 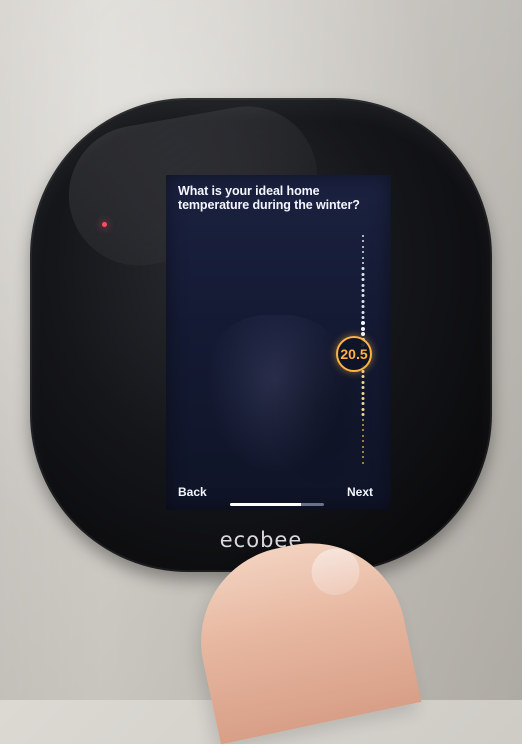 What do you see at coordinates (104, 224) in the screenshot?
I see `sensor-indicator-icon` at bounding box center [104, 224].